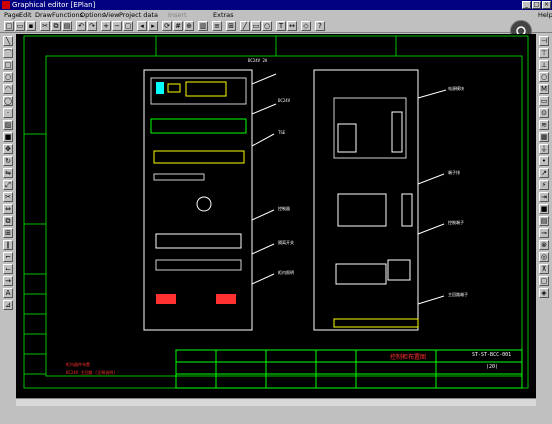 The height and width of the screenshot is (424, 552). I want to click on new-icon: □, so click(9, 26).